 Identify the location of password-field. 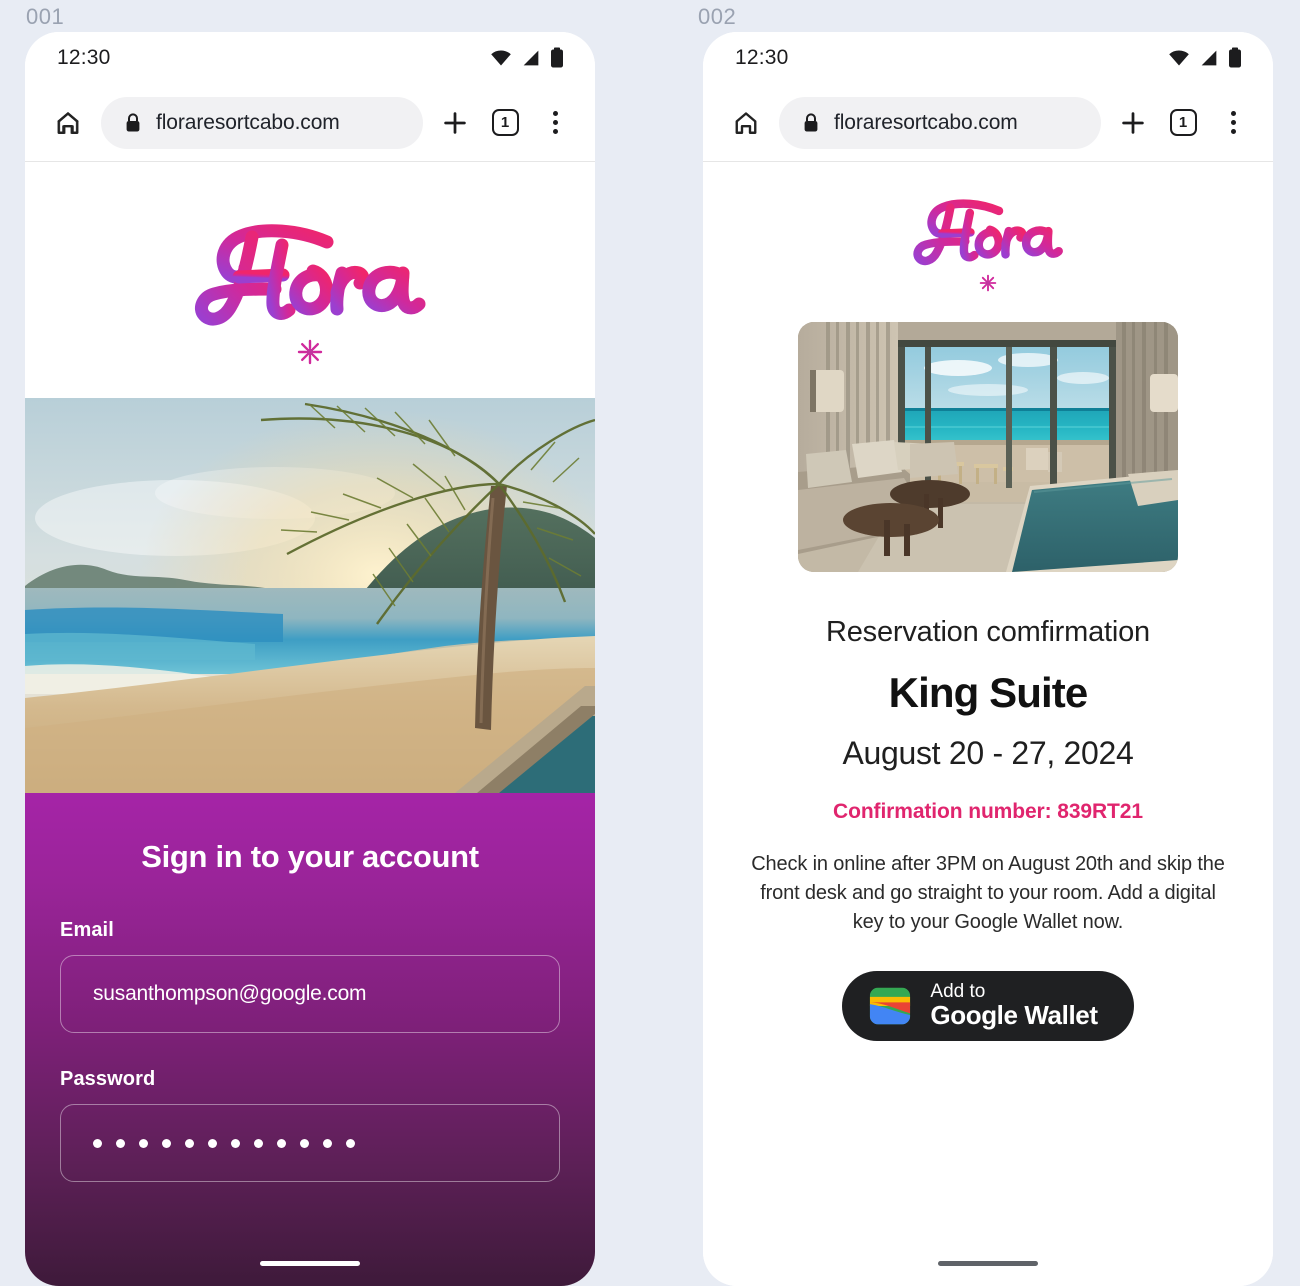
(310, 1143).